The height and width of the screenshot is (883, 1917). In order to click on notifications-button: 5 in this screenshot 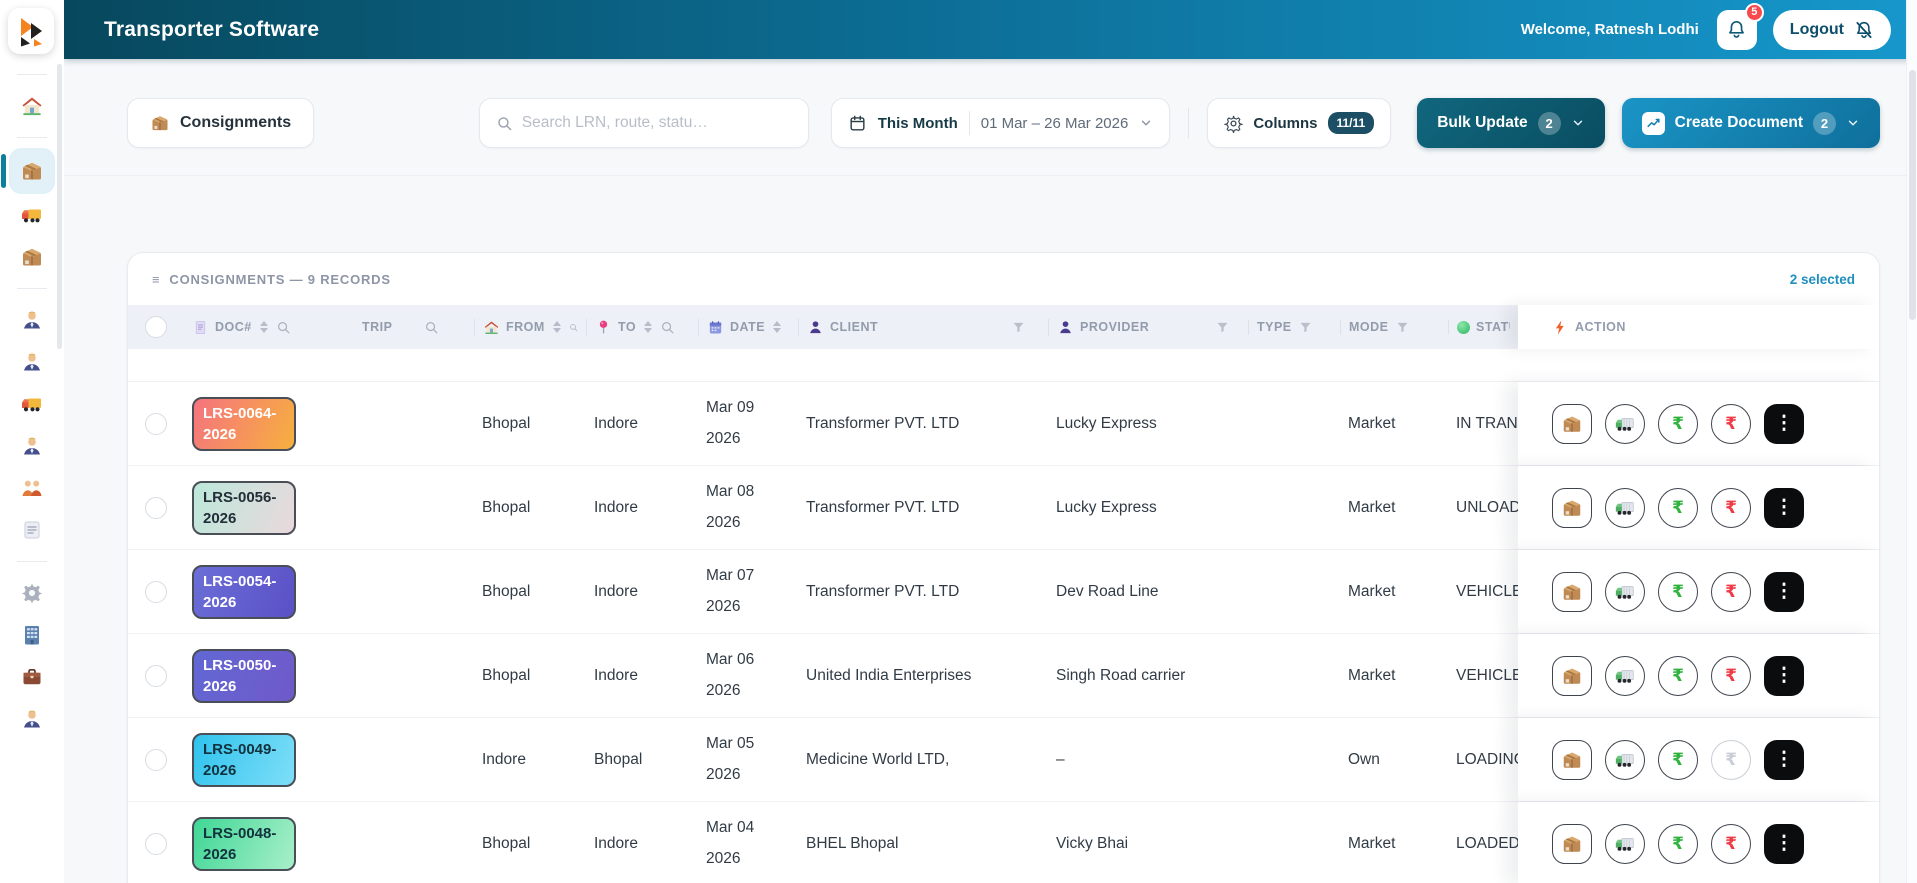, I will do `click(1740, 26)`.